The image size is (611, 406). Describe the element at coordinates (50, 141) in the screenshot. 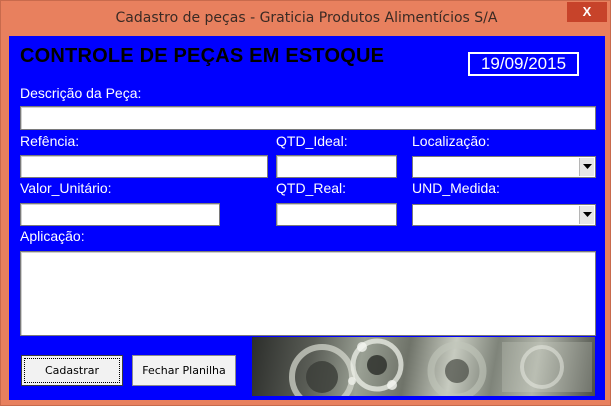

I see `referencia-label: Refência:` at that location.